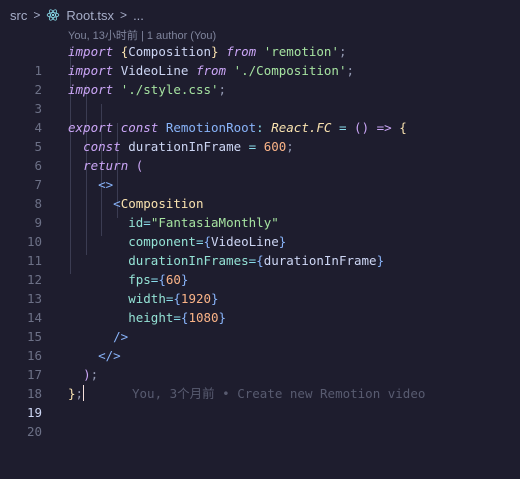  I want to click on code-line: 14 width={1920}, so click(260, 307).